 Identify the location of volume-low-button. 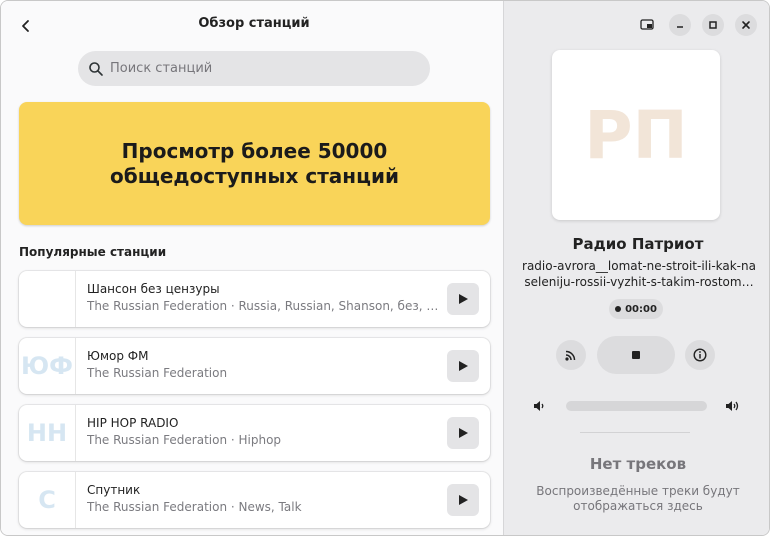
(539, 407).